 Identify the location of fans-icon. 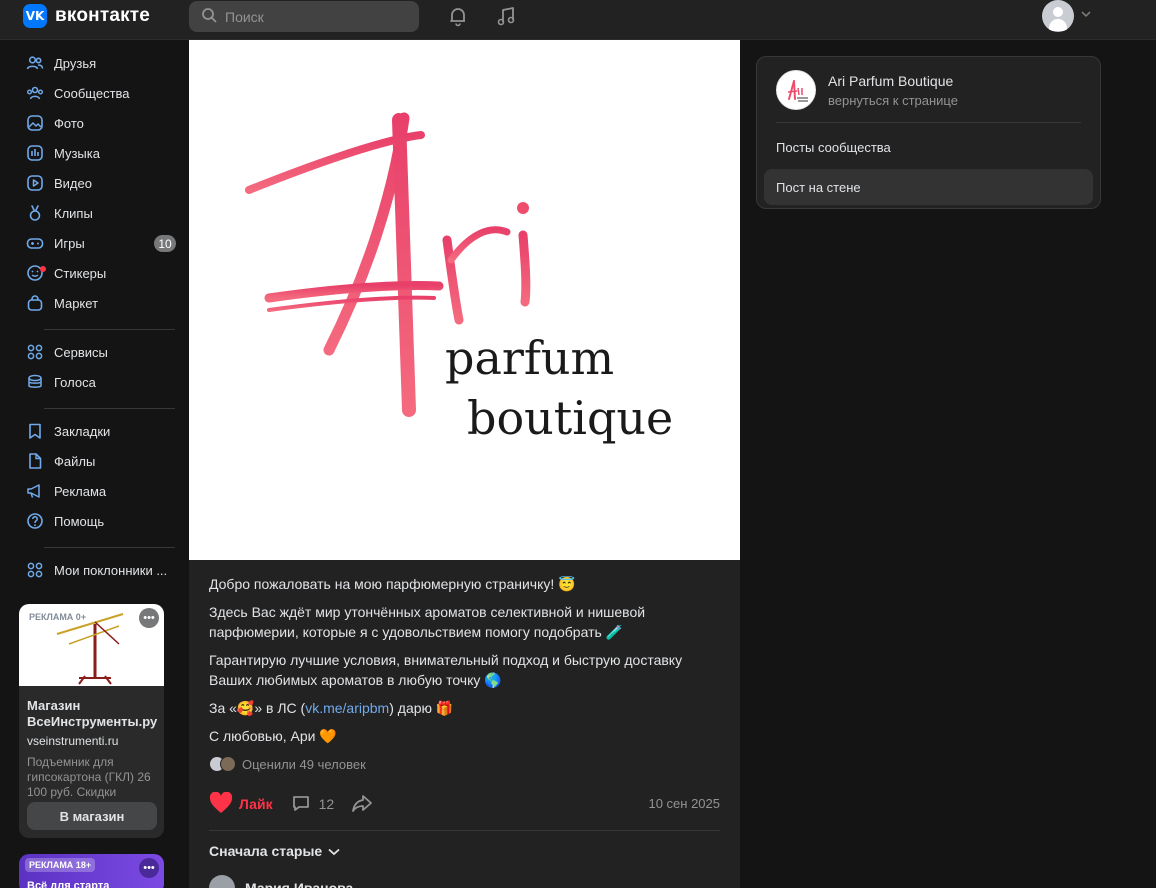
(35, 570).